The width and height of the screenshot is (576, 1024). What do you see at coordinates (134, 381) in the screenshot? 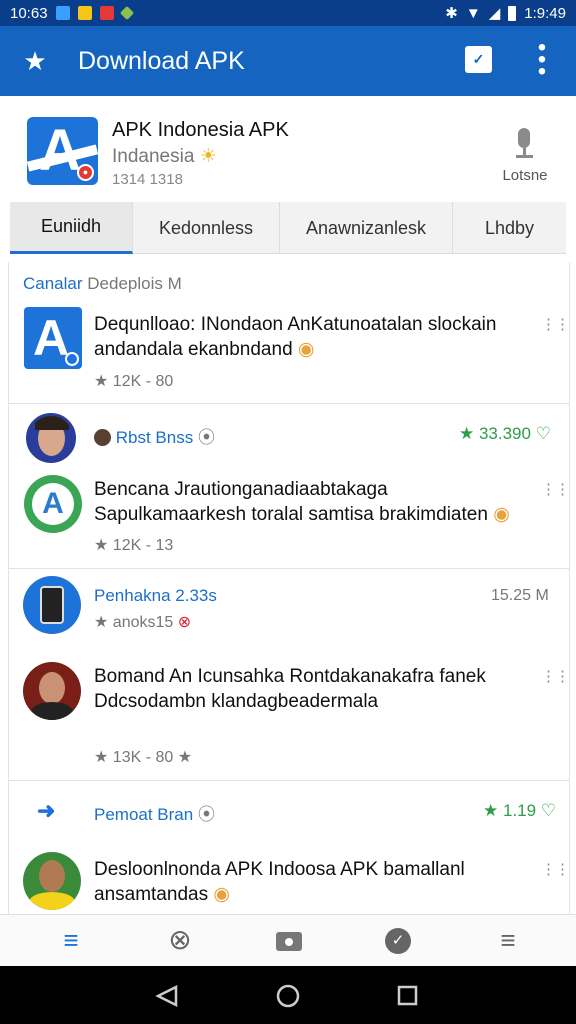
I see `item-stats: ★ 12K - 80` at bounding box center [134, 381].